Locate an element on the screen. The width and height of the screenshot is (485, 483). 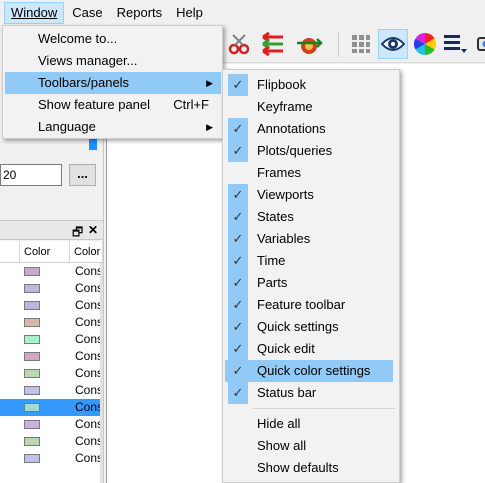
submenu-item-label: Feature toolbar is located at coordinates (301, 304).